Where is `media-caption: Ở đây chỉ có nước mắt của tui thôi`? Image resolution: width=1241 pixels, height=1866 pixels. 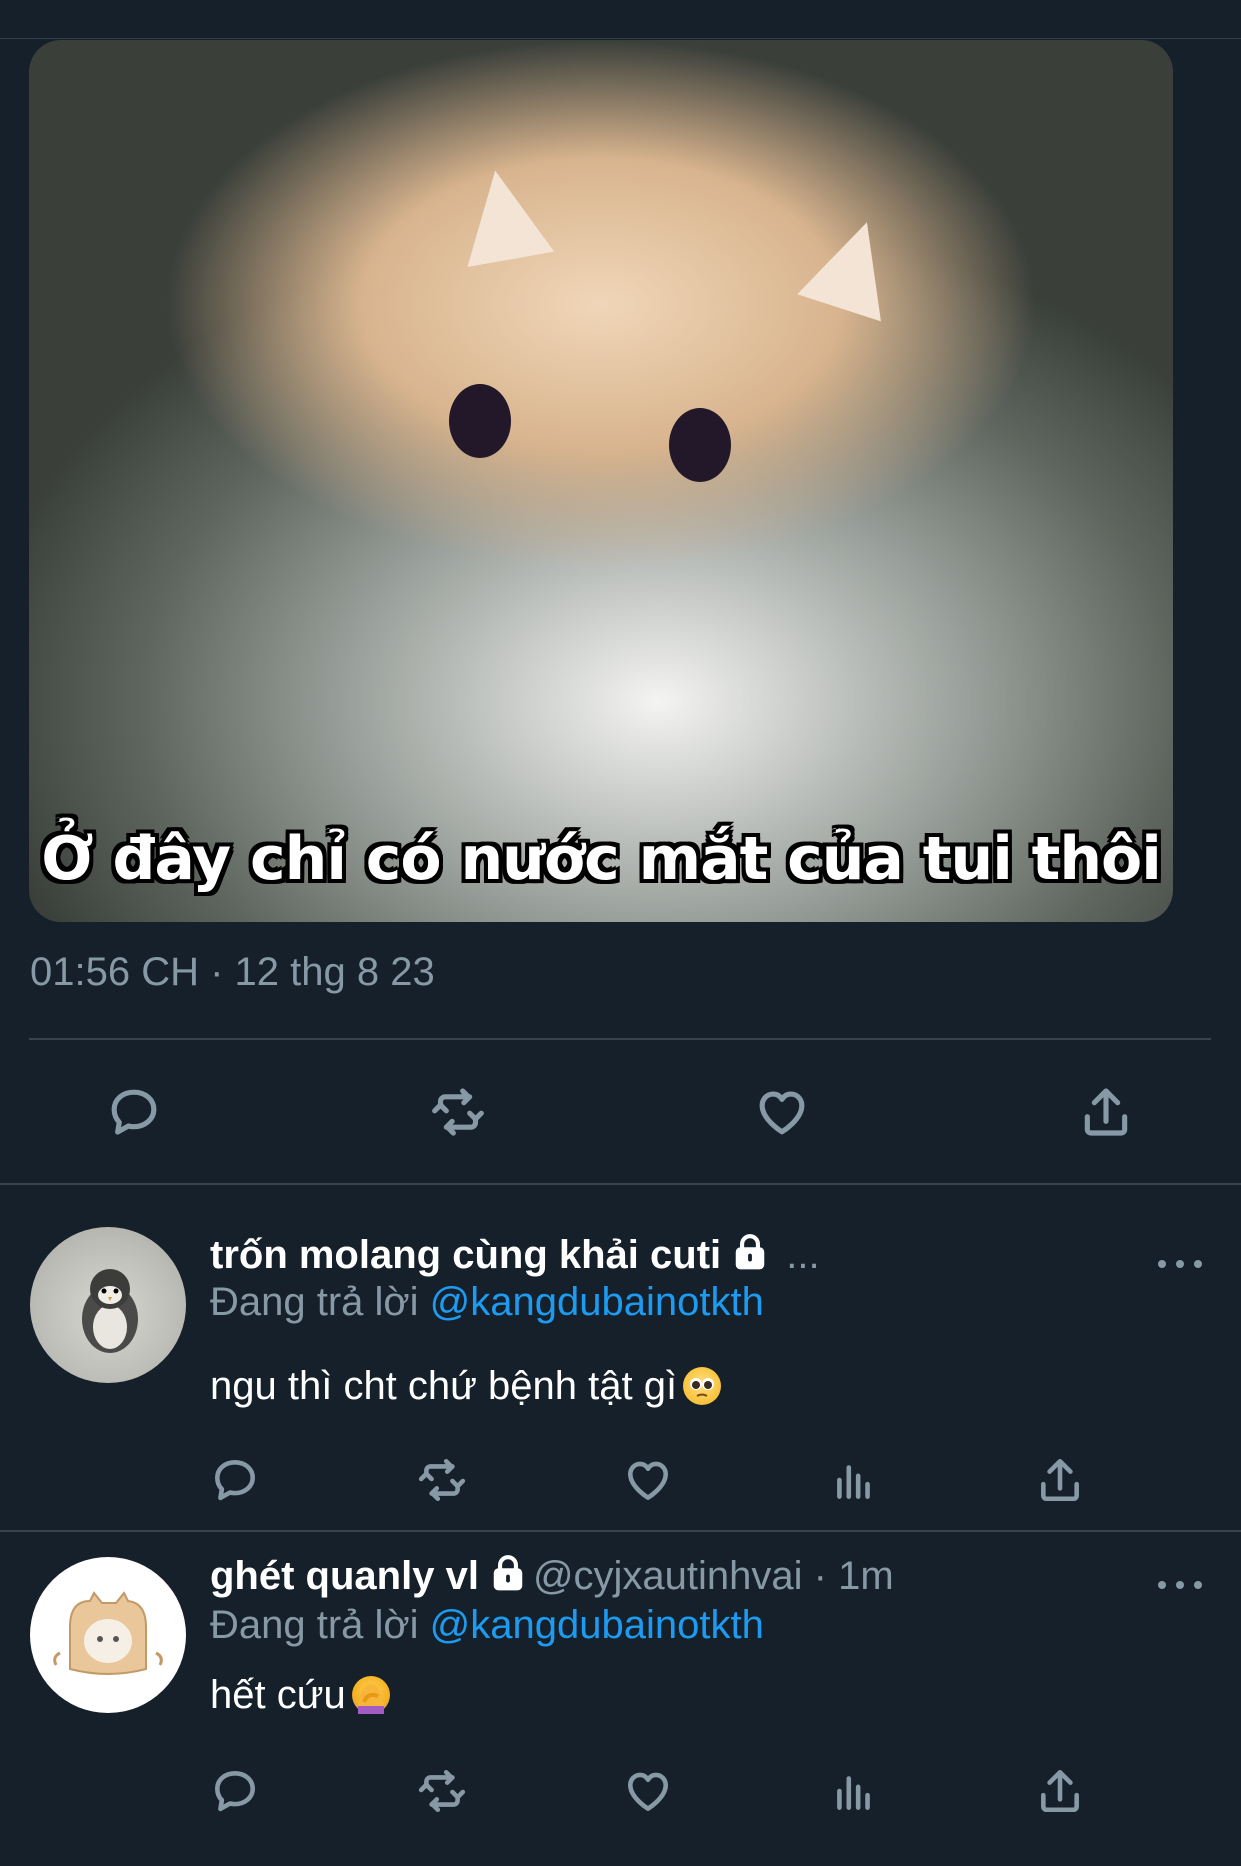
media-caption: Ở đây chỉ có nước mắt của tui thôi is located at coordinates (601, 859).